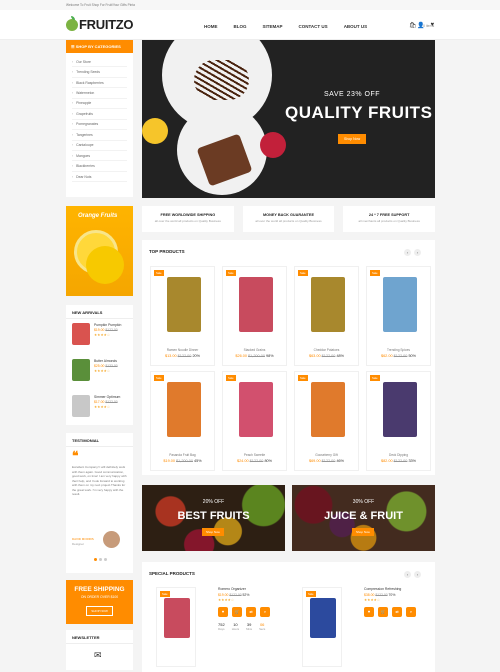 The image size is (500, 672). Describe the element at coordinates (99, 83) in the screenshot. I see `category-item: Black Raspberries` at that location.